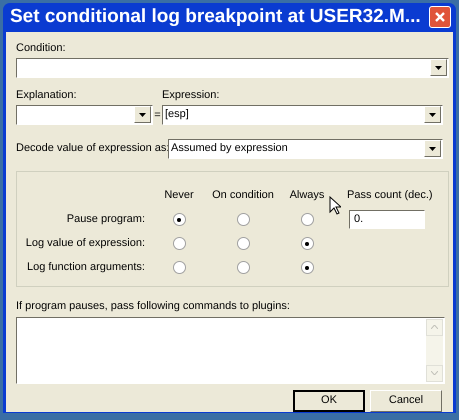 Image resolution: width=459 pixels, height=420 pixels. I want to click on expression-dropdown: [esp], so click(302, 114).